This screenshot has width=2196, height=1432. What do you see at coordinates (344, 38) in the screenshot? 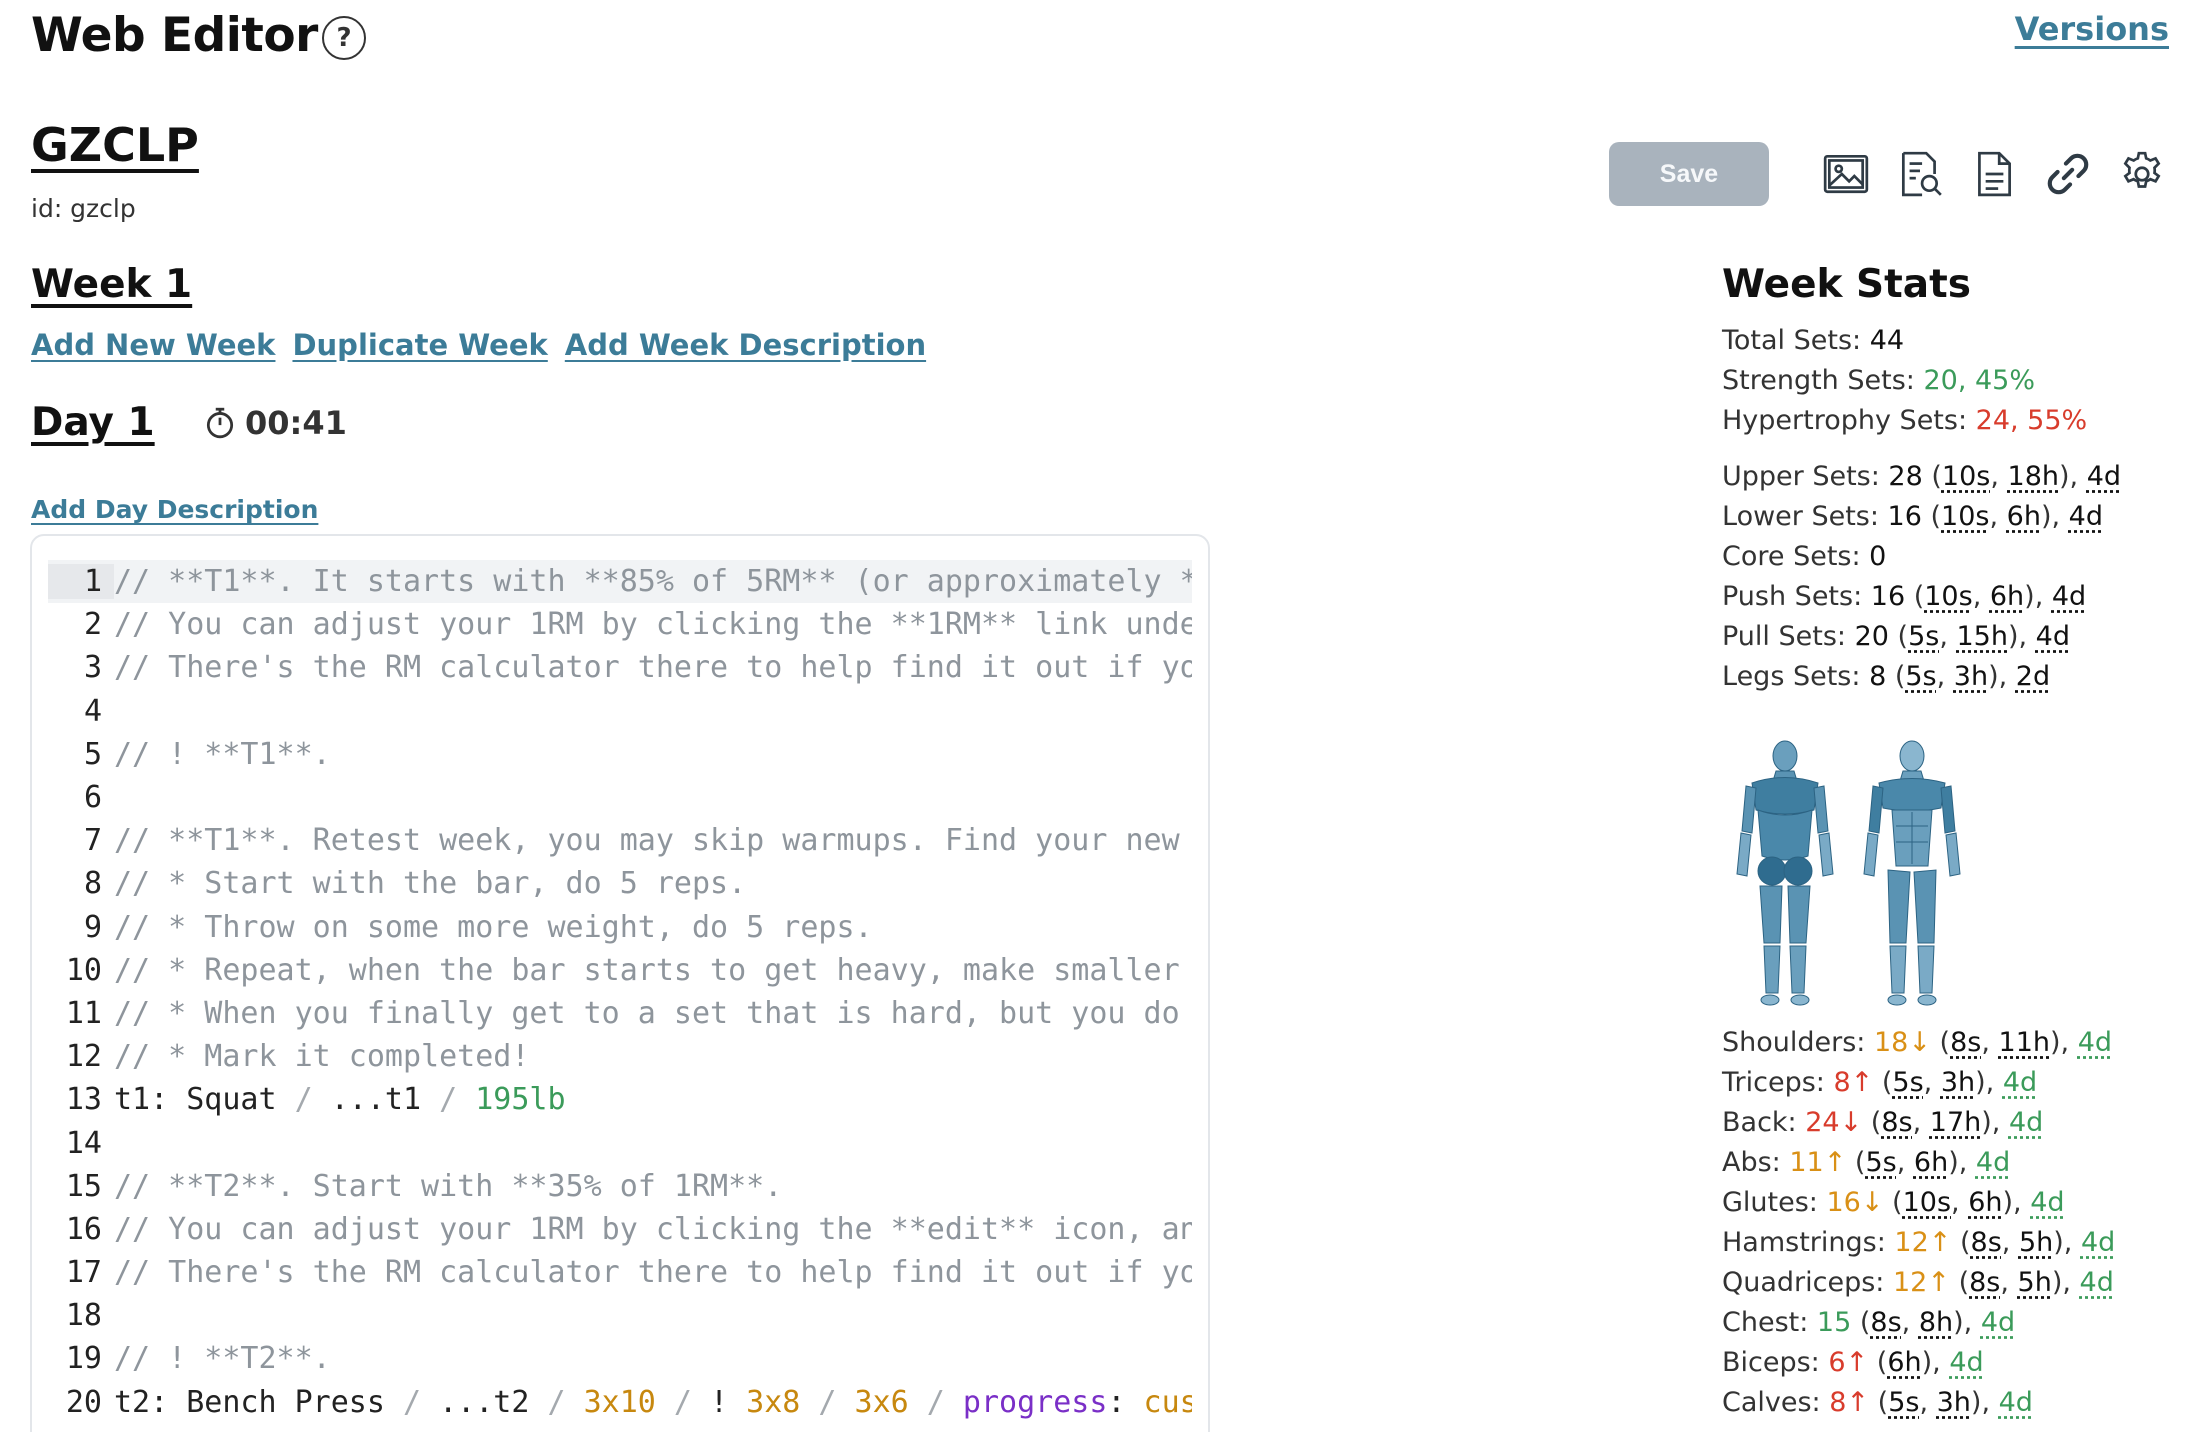
I see `question-circle-icon: ?` at bounding box center [344, 38].